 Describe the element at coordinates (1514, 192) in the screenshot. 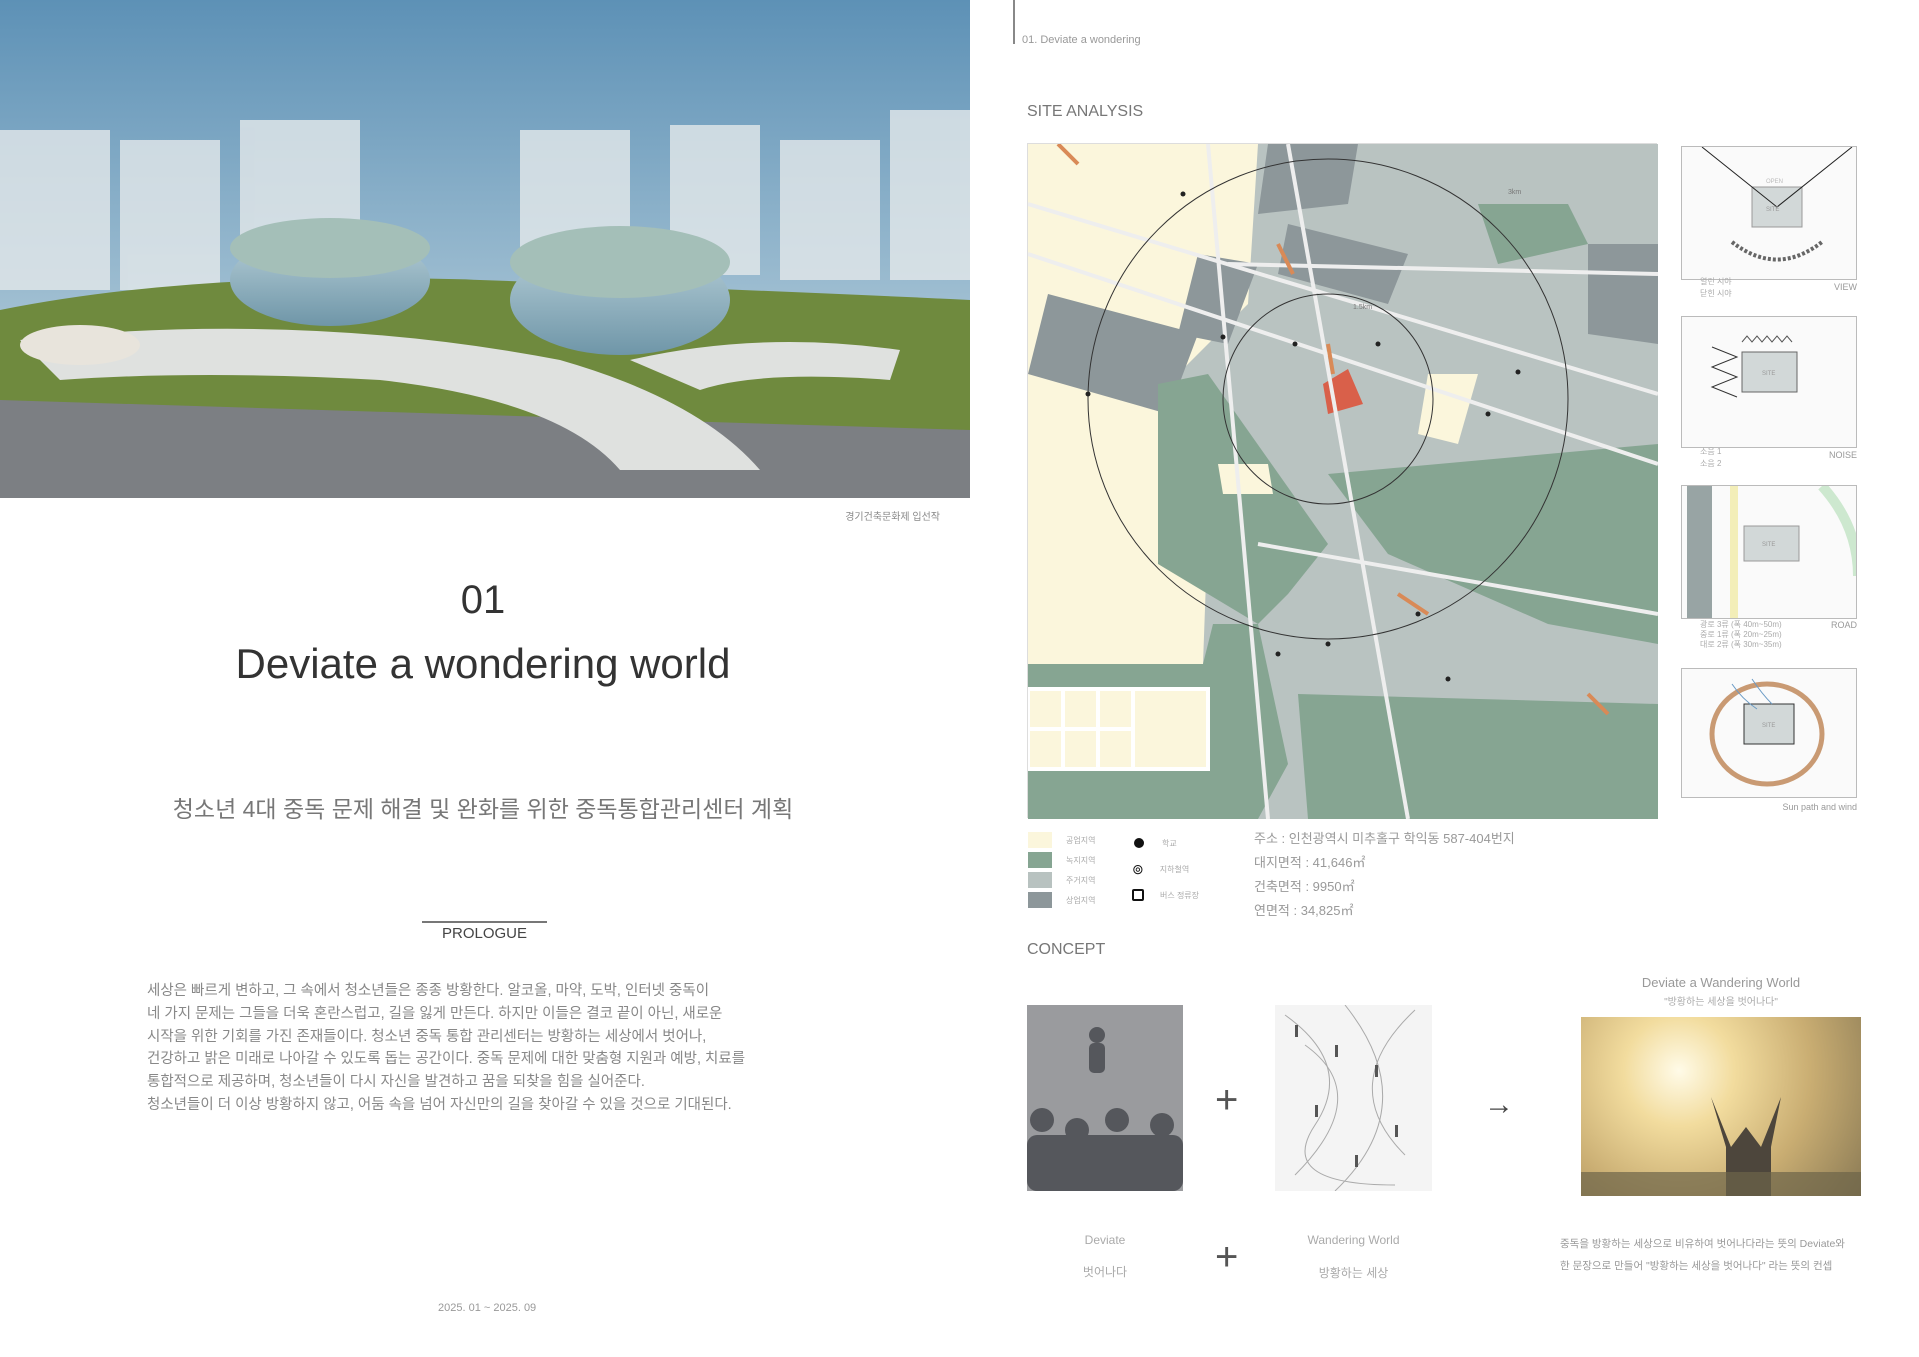

I see `radius-label-3km: 3km` at that location.